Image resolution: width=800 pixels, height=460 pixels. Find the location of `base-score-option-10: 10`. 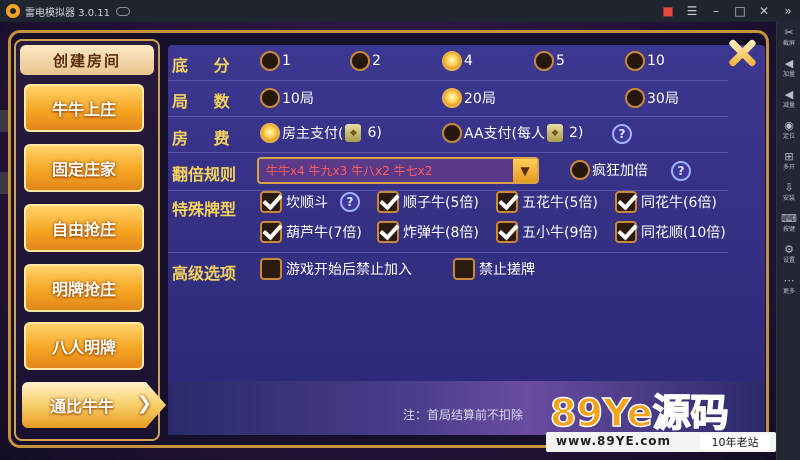

base-score-option-10: 10 is located at coordinates (645, 61).